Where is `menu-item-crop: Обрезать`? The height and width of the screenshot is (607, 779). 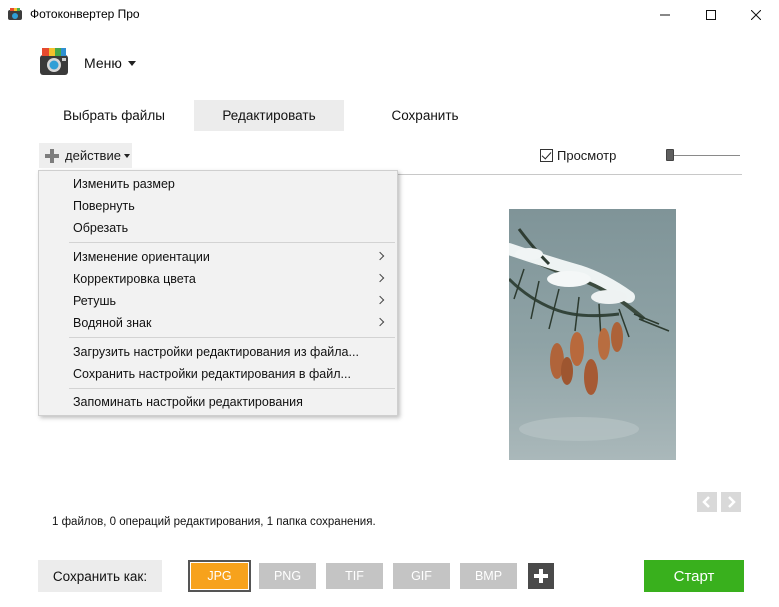
menu-item-crop: Обрезать is located at coordinates (218, 228).